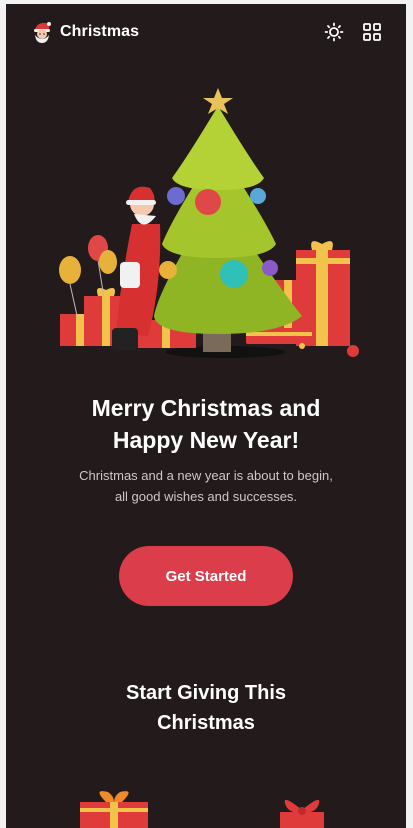 The image size is (413, 828). What do you see at coordinates (206, 424) in the screenshot?
I see `headline: Merry Christmas and Happy New Year!` at bounding box center [206, 424].